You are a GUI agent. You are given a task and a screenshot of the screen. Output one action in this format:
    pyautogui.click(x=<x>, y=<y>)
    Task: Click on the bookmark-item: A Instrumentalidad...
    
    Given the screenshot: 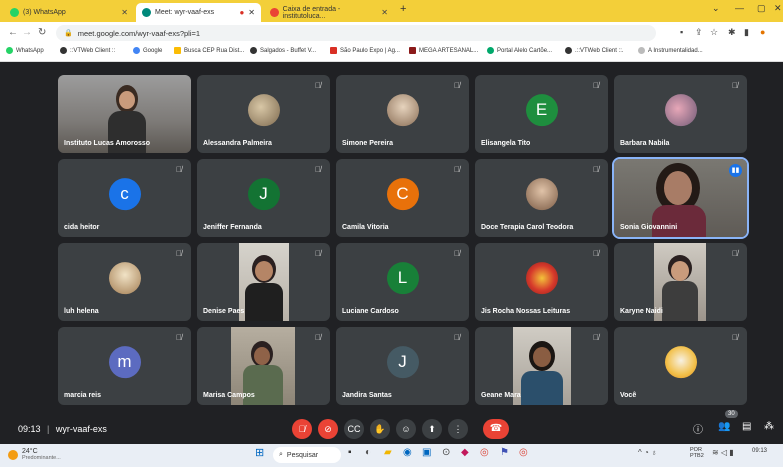 What is the action you would take?
    pyautogui.click(x=670, y=50)
    